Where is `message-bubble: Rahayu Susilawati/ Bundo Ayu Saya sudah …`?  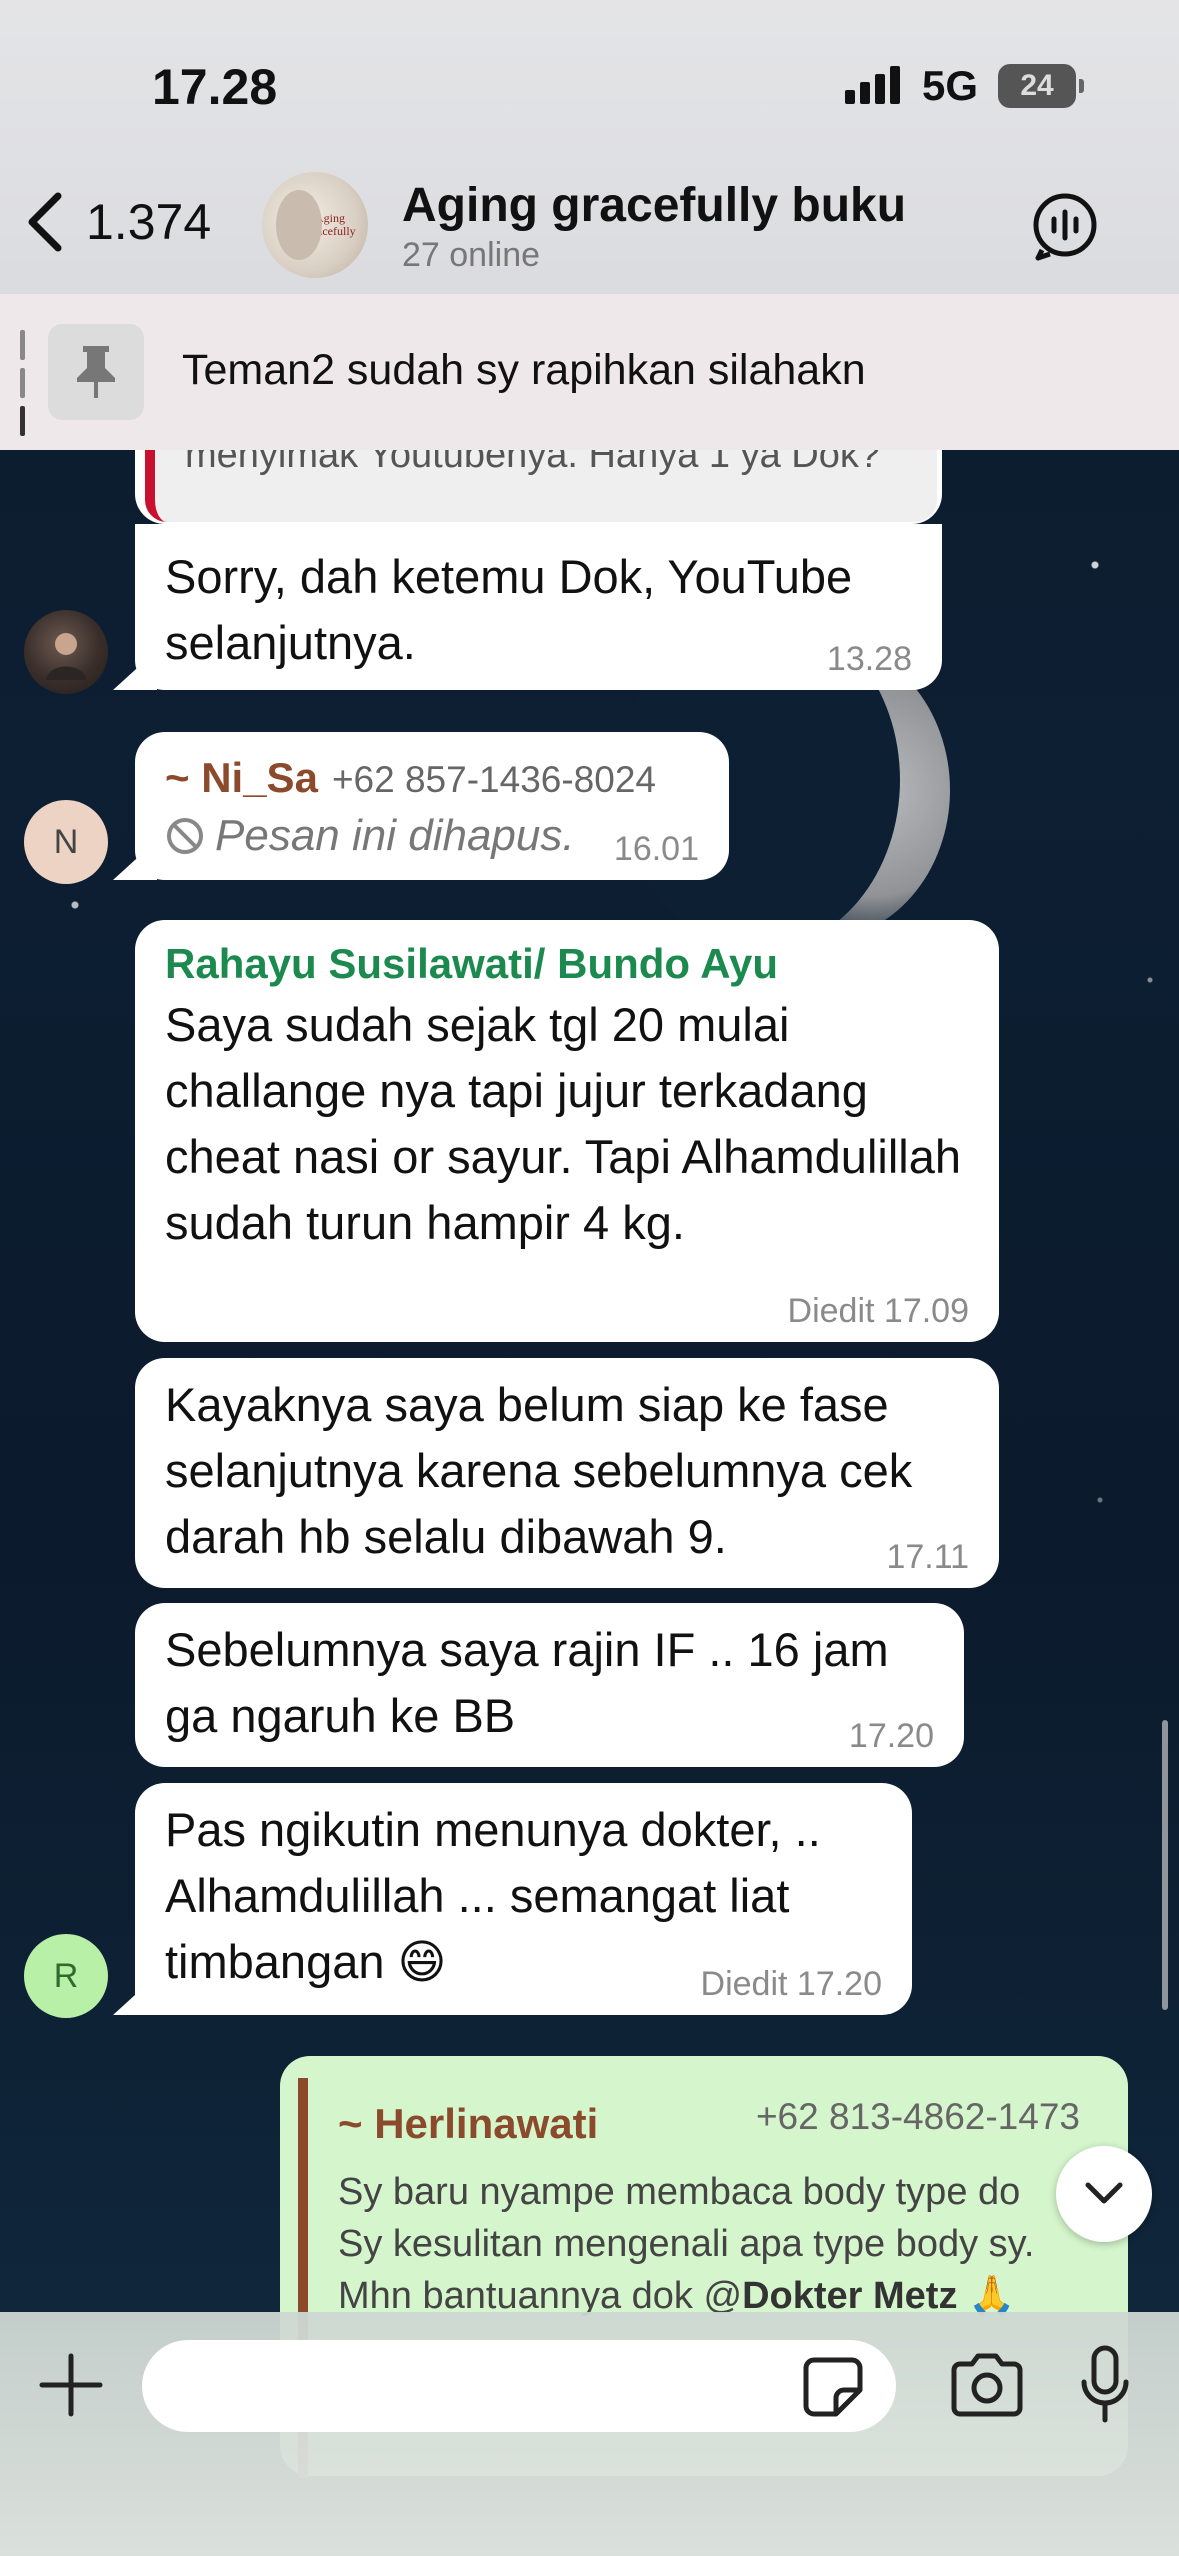 message-bubble: Rahayu Susilawati/ Bundo Ayu Saya sudah … is located at coordinates (567, 1131).